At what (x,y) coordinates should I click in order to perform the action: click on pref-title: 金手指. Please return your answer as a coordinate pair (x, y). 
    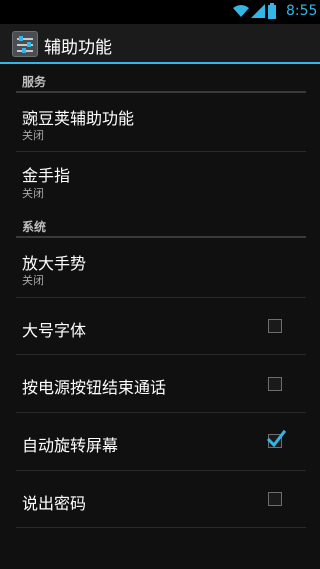
    Looking at the image, I should click on (46, 175).